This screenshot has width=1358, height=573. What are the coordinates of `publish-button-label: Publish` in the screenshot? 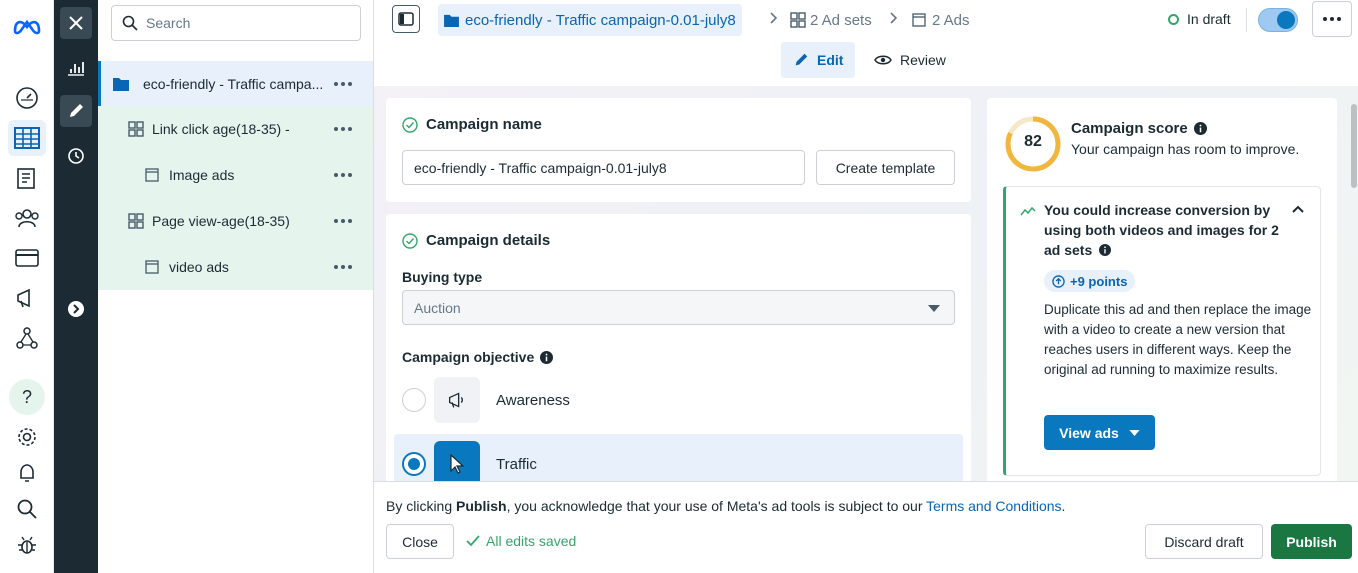 It's located at (1311, 541).